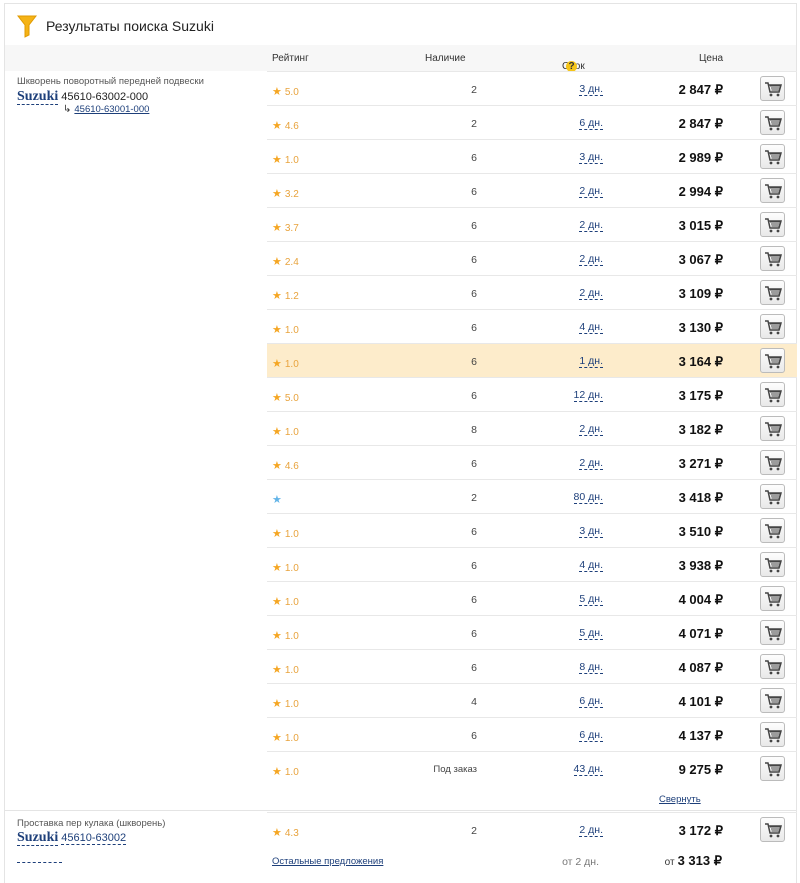  What do you see at coordinates (588, 770) in the screenshot?
I see `delivery-term-link: 43 дн.` at bounding box center [588, 770].